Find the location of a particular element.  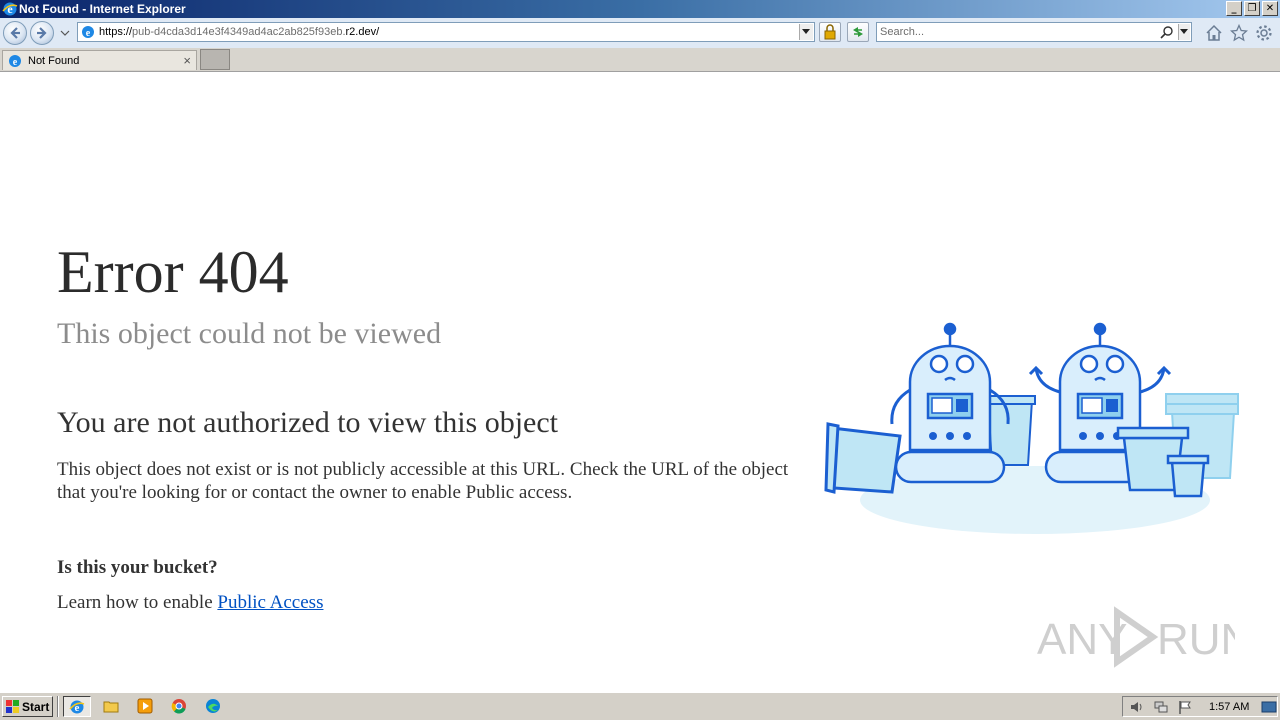

refresh-button is located at coordinates (858, 32).